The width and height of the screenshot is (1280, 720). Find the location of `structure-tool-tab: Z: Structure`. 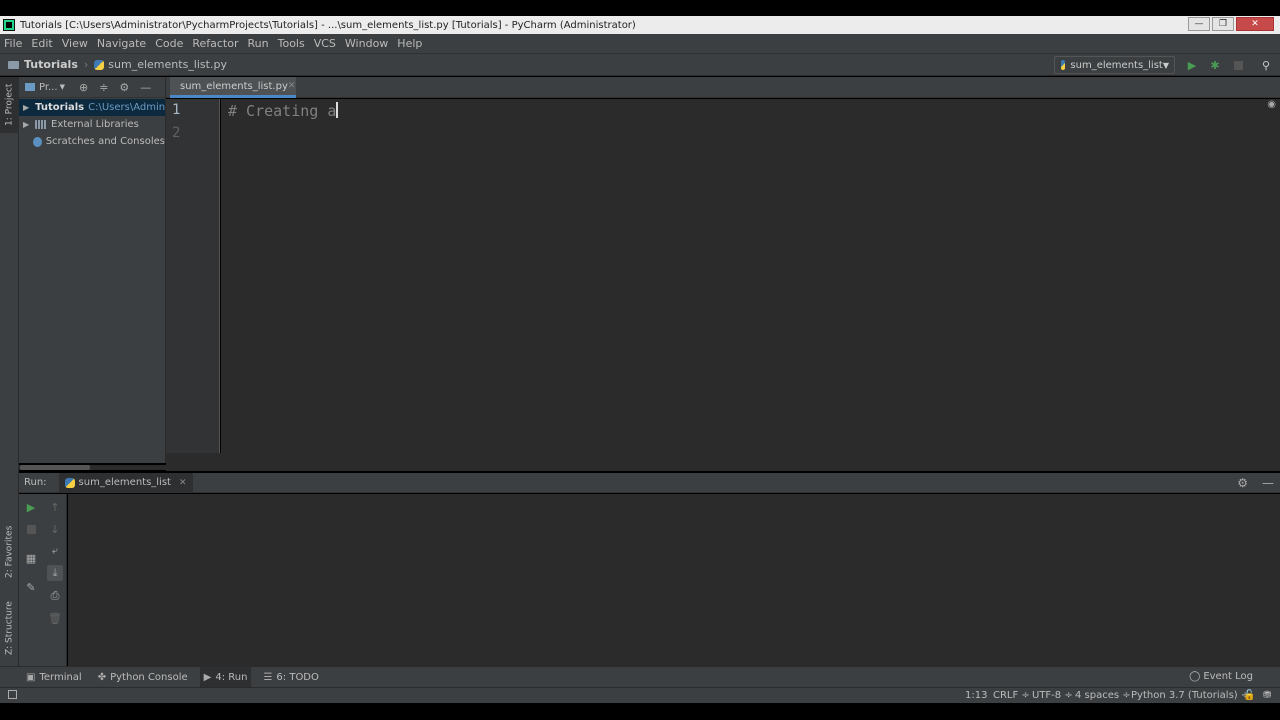

structure-tool-tab: Z: Structure is located at coordinates (9, 628).